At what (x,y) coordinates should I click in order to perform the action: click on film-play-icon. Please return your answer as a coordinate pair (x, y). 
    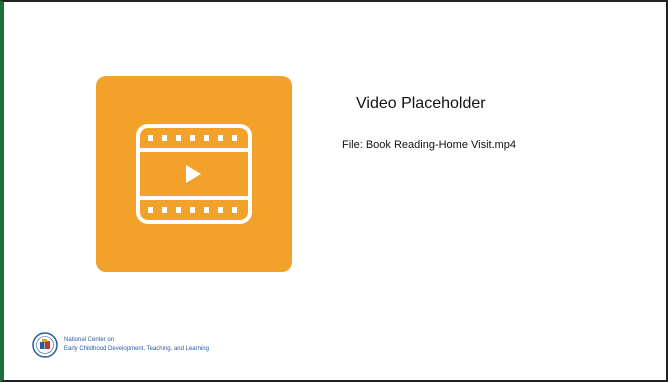
    Looking at the image, I should click on (194, 174).